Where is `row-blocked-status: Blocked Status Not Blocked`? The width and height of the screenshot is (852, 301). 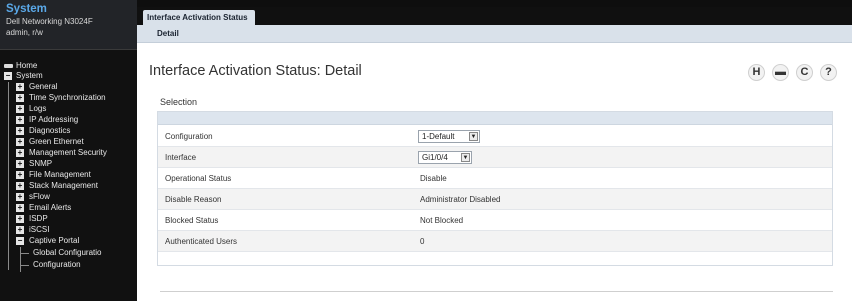
row-blocked-status: Blocked Status Not Blocked is located at coordinates (495, 220).